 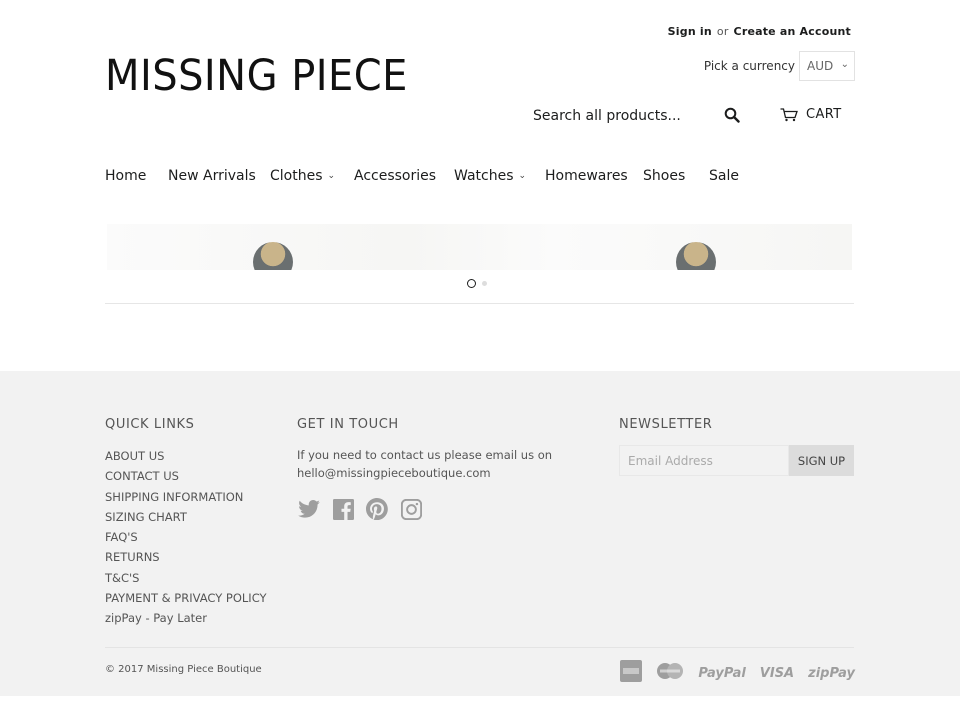 I want to click on get-in-touch-title: GET IN TOUCH, so click(x=348, y=424).